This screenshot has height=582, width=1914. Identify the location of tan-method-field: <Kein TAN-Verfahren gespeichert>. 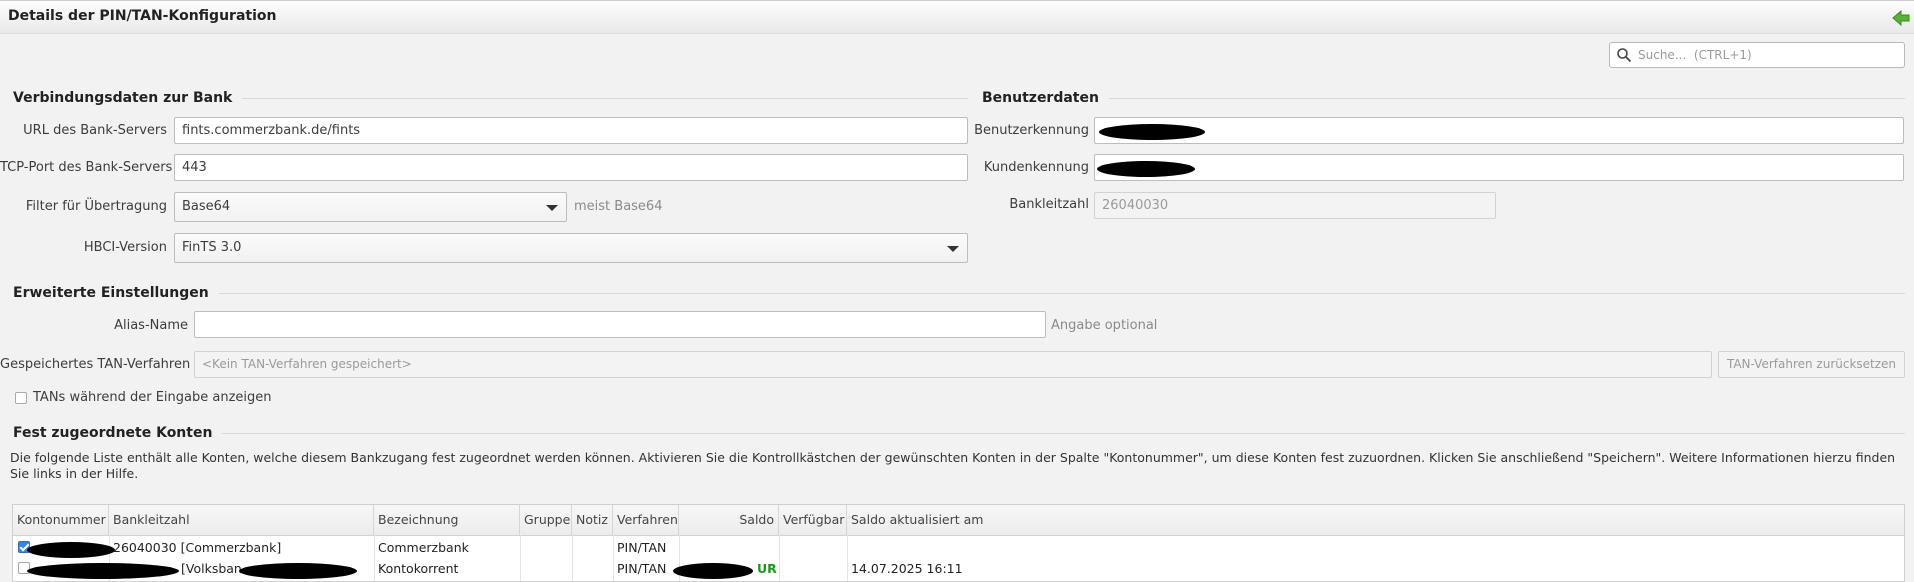
(953, 364).